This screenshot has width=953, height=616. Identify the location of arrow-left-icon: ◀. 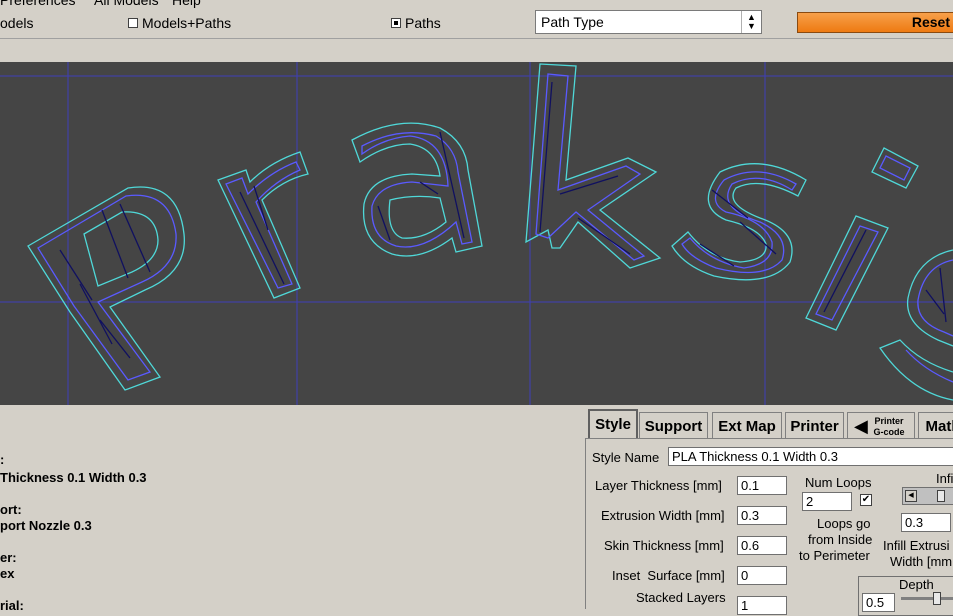
(861, 426).